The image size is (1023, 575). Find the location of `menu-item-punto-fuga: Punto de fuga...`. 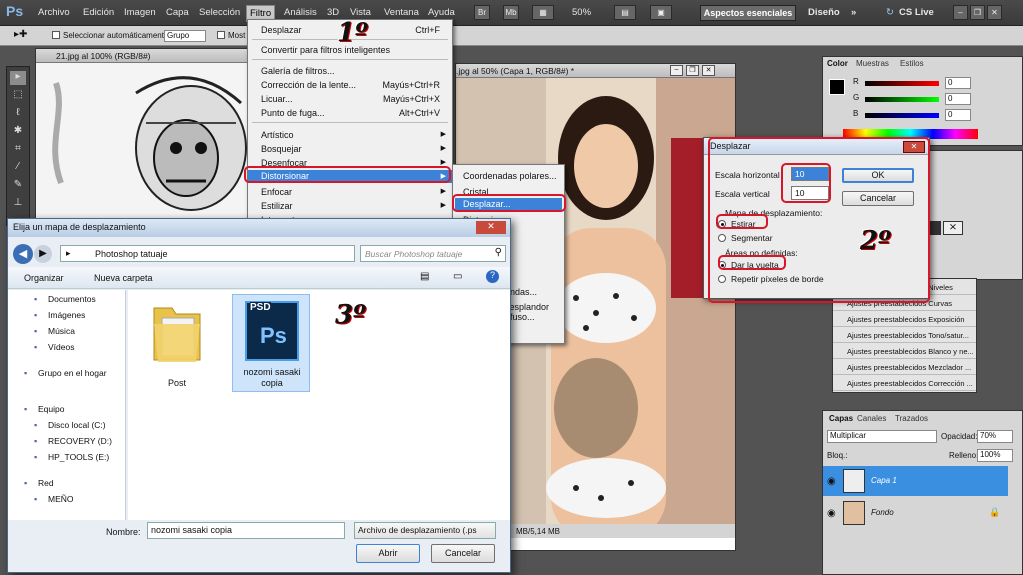

menu-item-punto-fuga: Punto de fuga... is located at coordinates (293, 113).